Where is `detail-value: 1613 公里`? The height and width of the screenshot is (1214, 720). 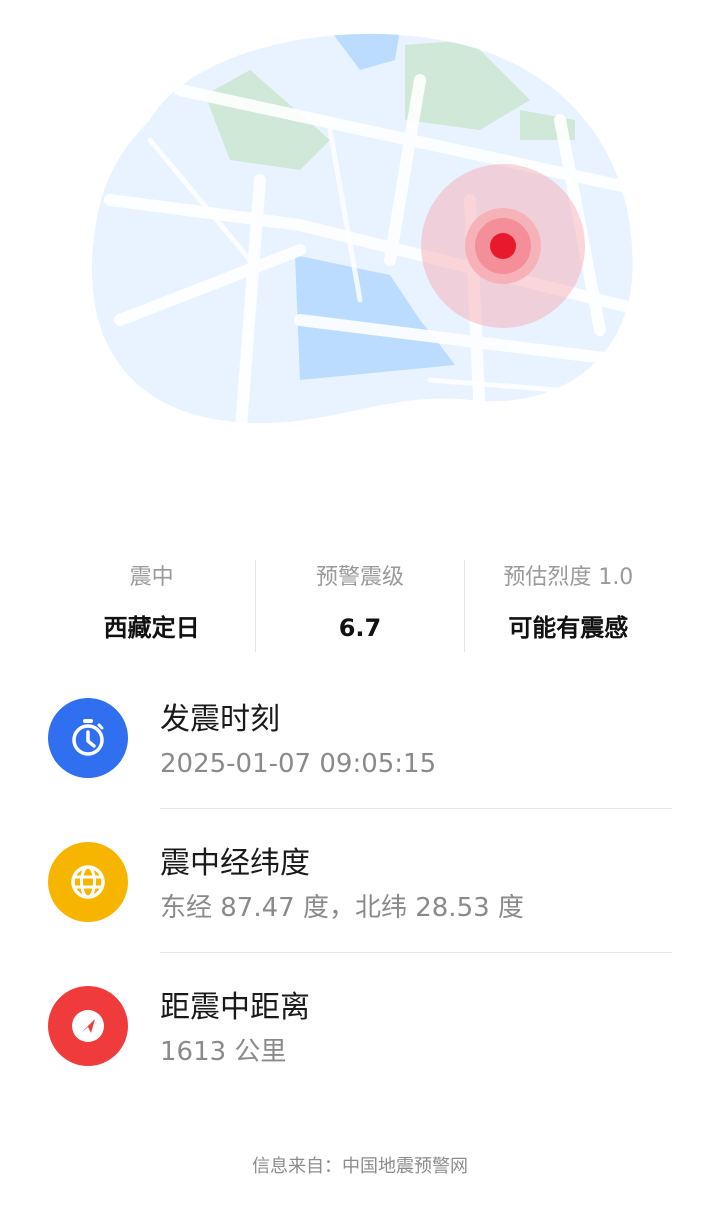
detail-value: 1613 公里 is located at coordinates (223, 1052).